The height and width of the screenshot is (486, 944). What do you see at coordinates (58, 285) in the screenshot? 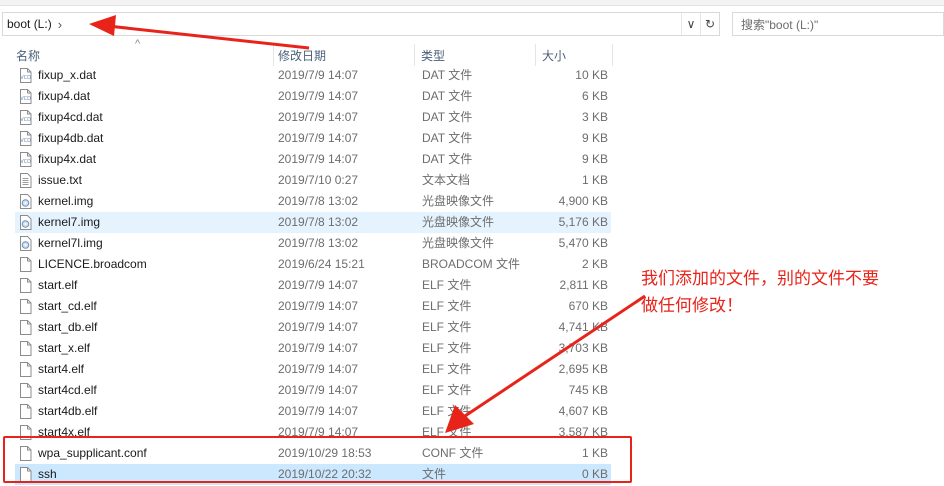
I see `file-name: start.elf` at bounding box center [58, 285].